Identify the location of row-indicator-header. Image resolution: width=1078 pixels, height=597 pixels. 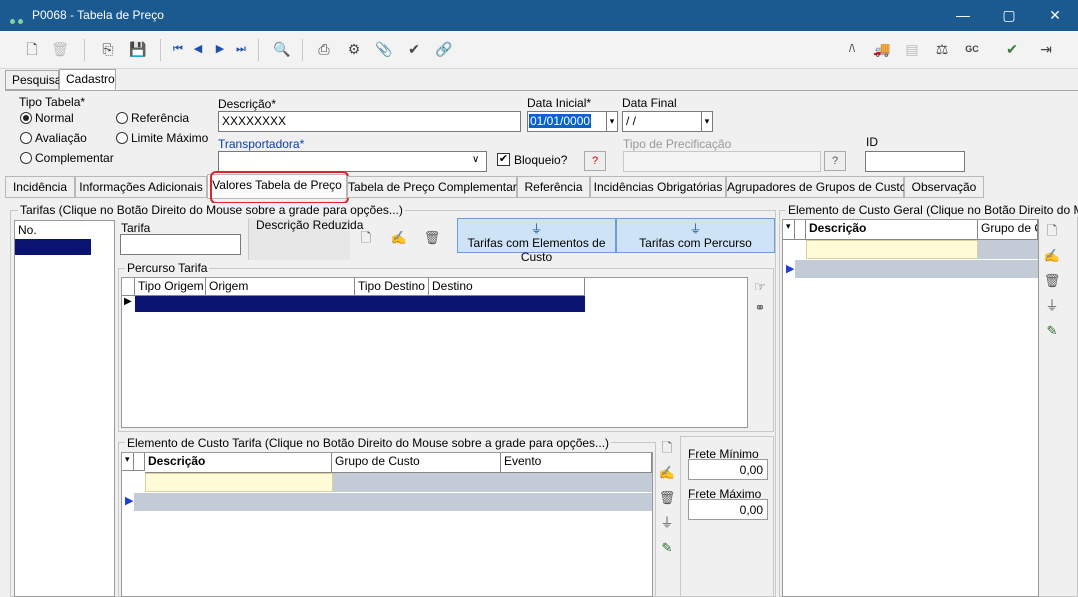
(800, 230).